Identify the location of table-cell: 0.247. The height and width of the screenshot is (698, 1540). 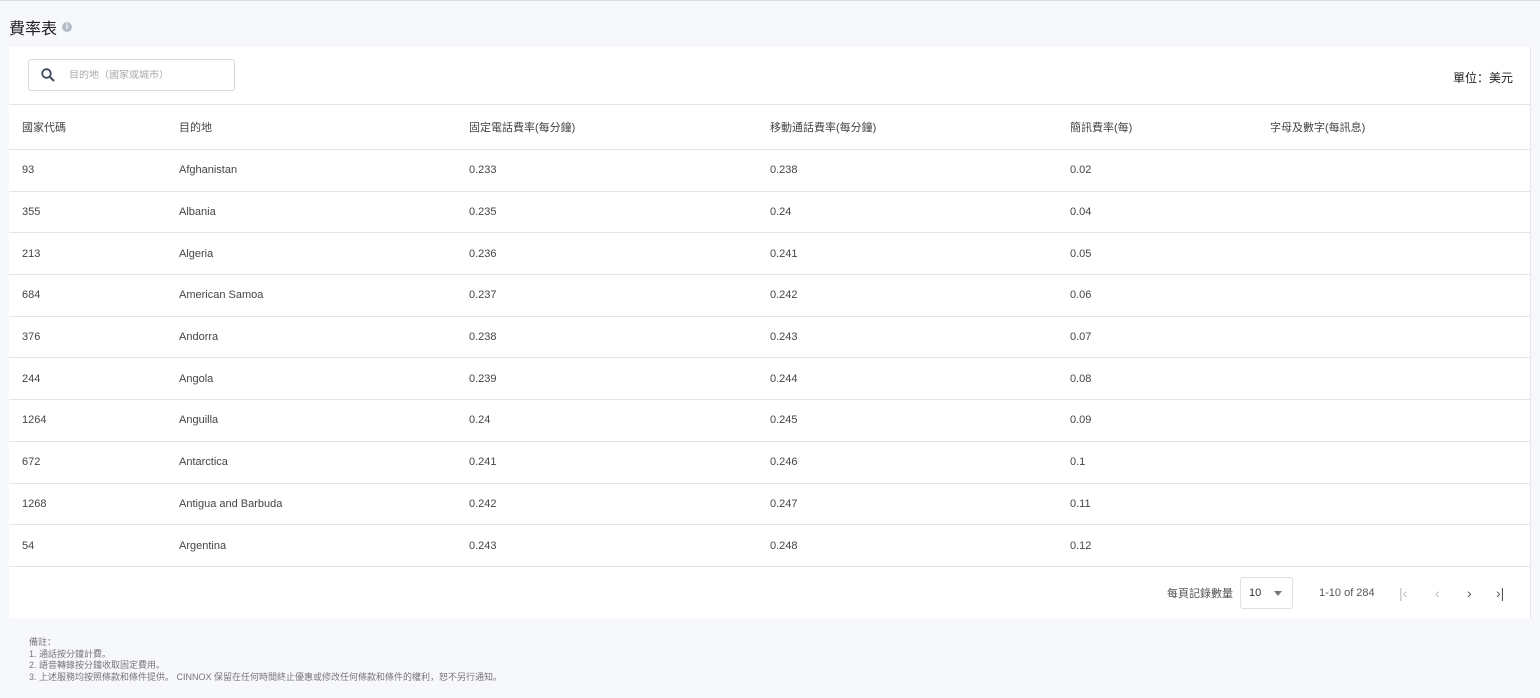
(907, 503).